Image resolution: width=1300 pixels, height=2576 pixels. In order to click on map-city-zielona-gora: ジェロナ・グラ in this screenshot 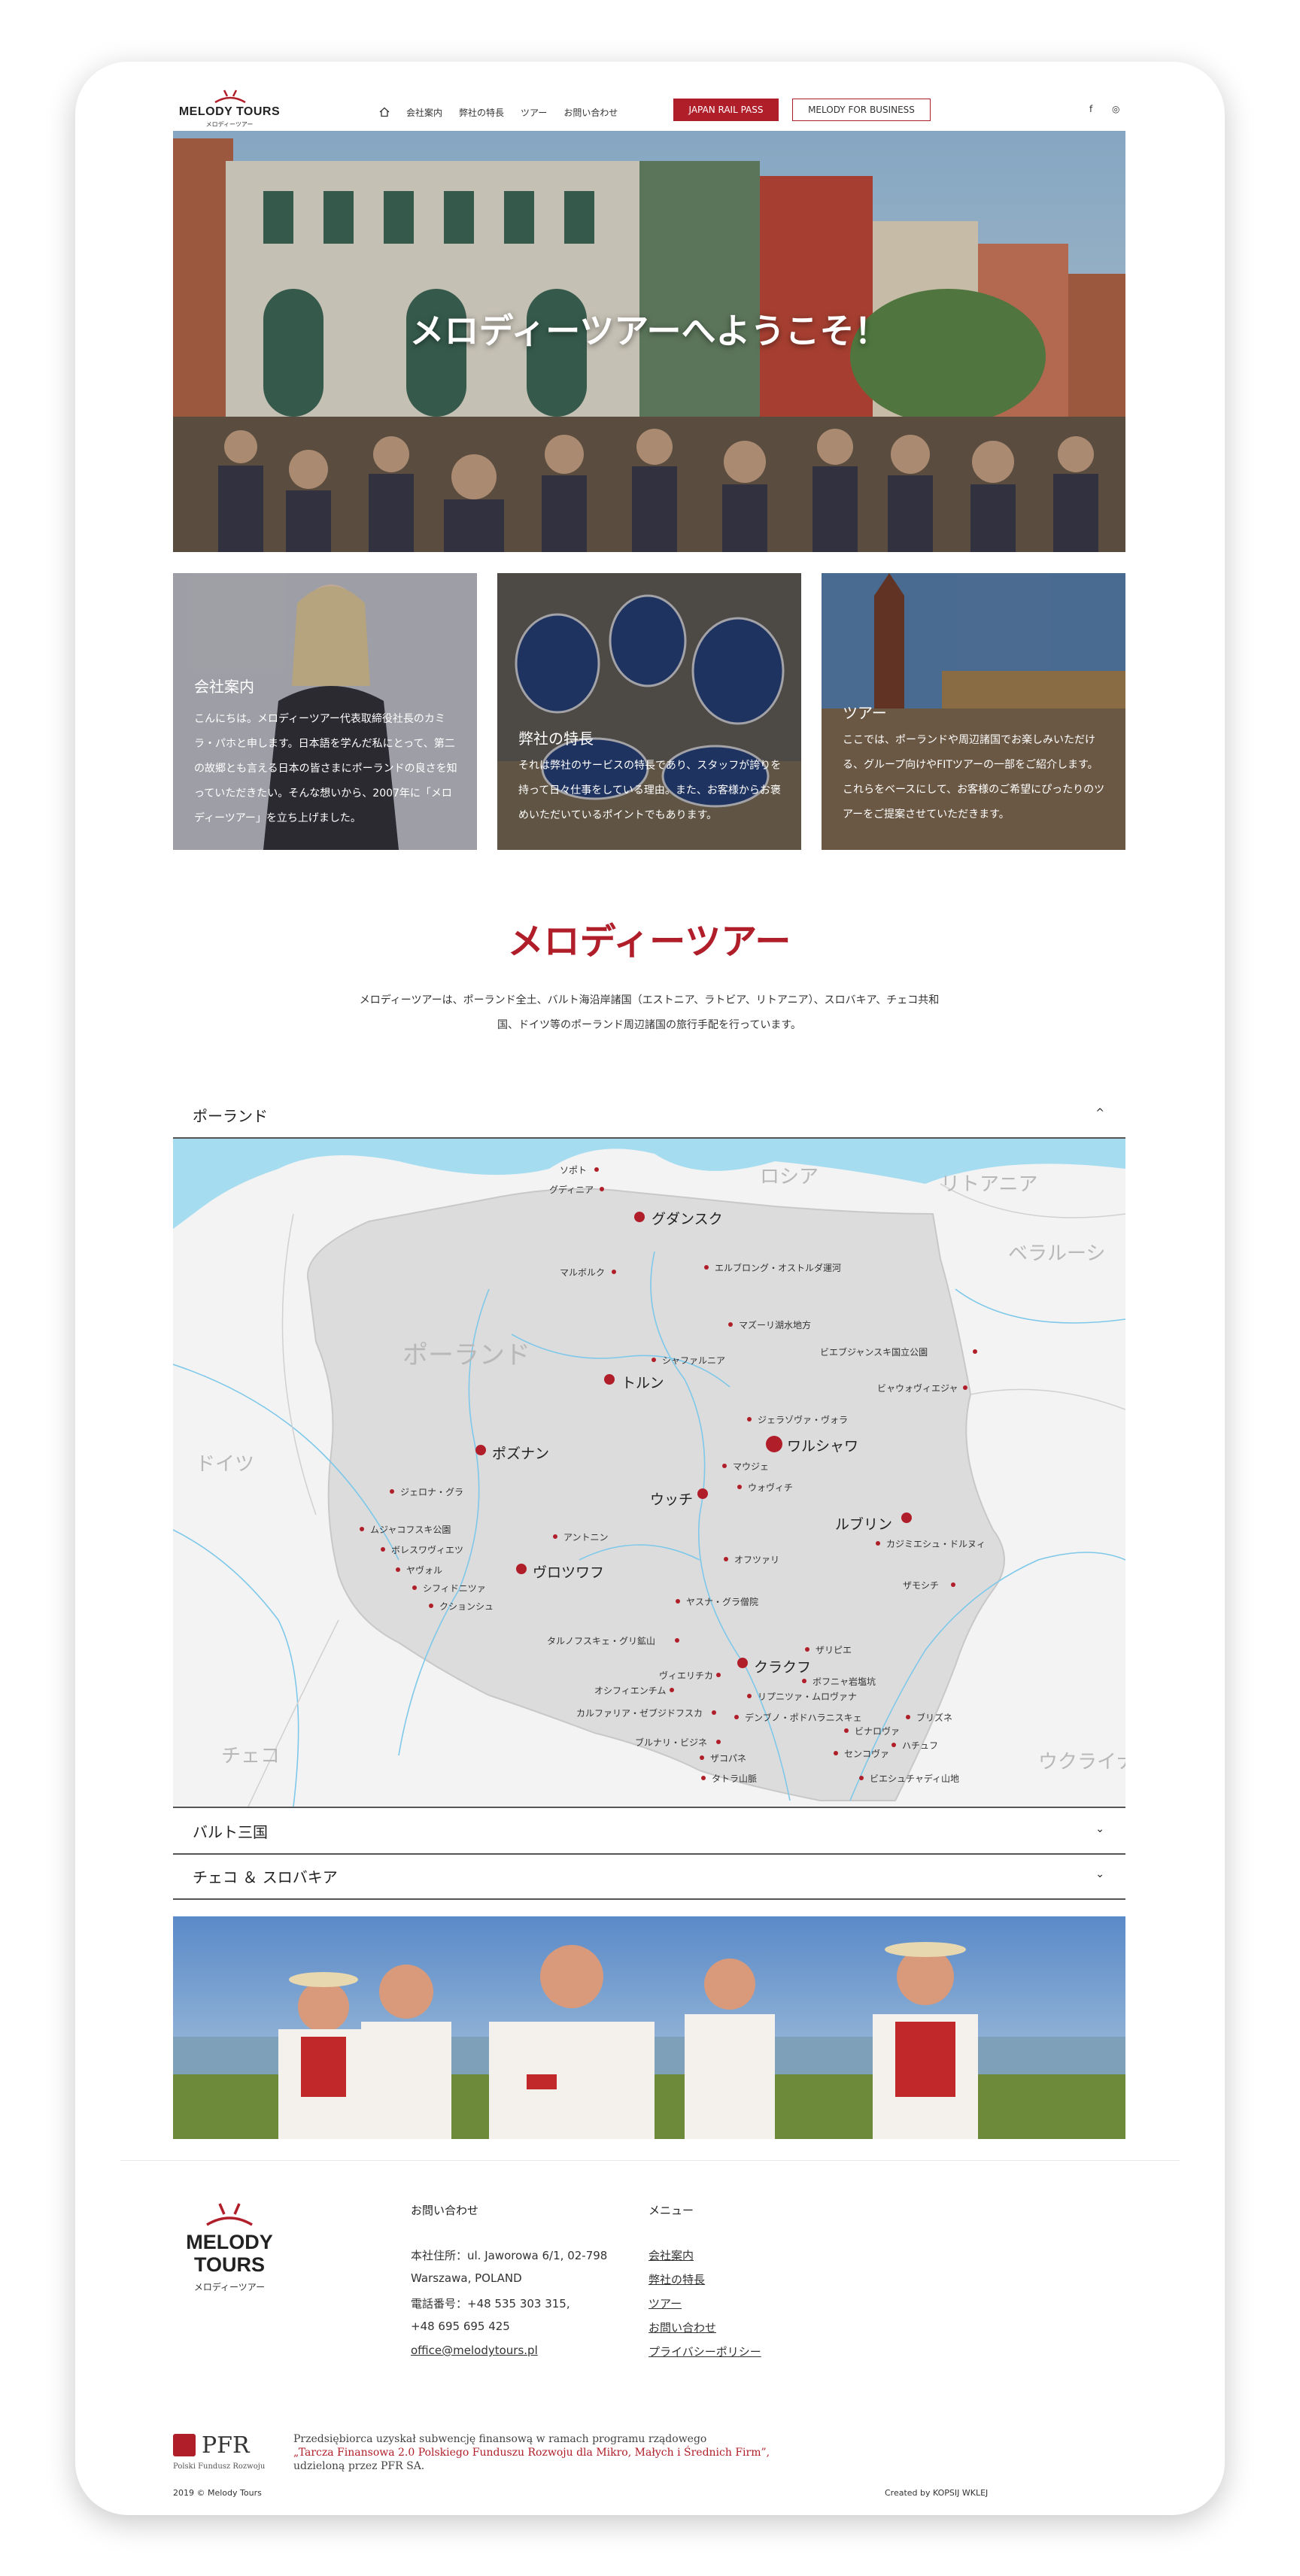, I will do `click(432, 1492)`.